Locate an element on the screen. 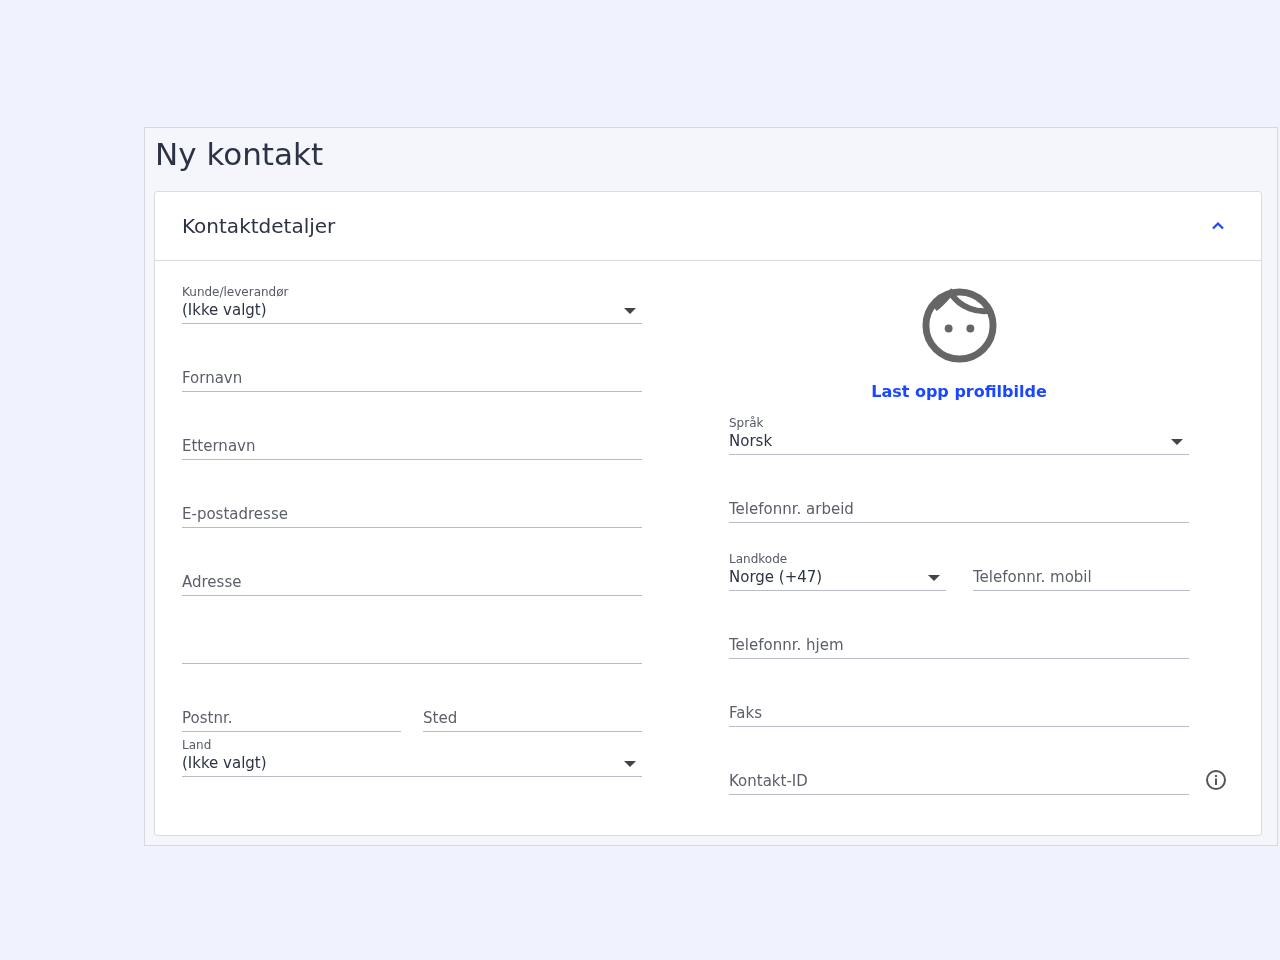  dropdown: Kunde/leverandør (Ikke valgt) is located at coordinates (412, 301).